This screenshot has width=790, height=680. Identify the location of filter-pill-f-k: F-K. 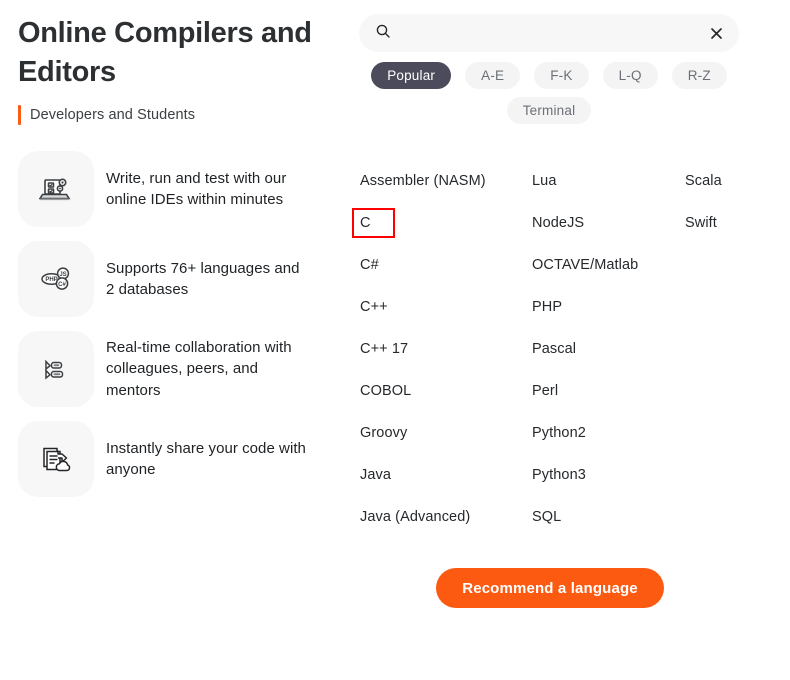
(561, 75).